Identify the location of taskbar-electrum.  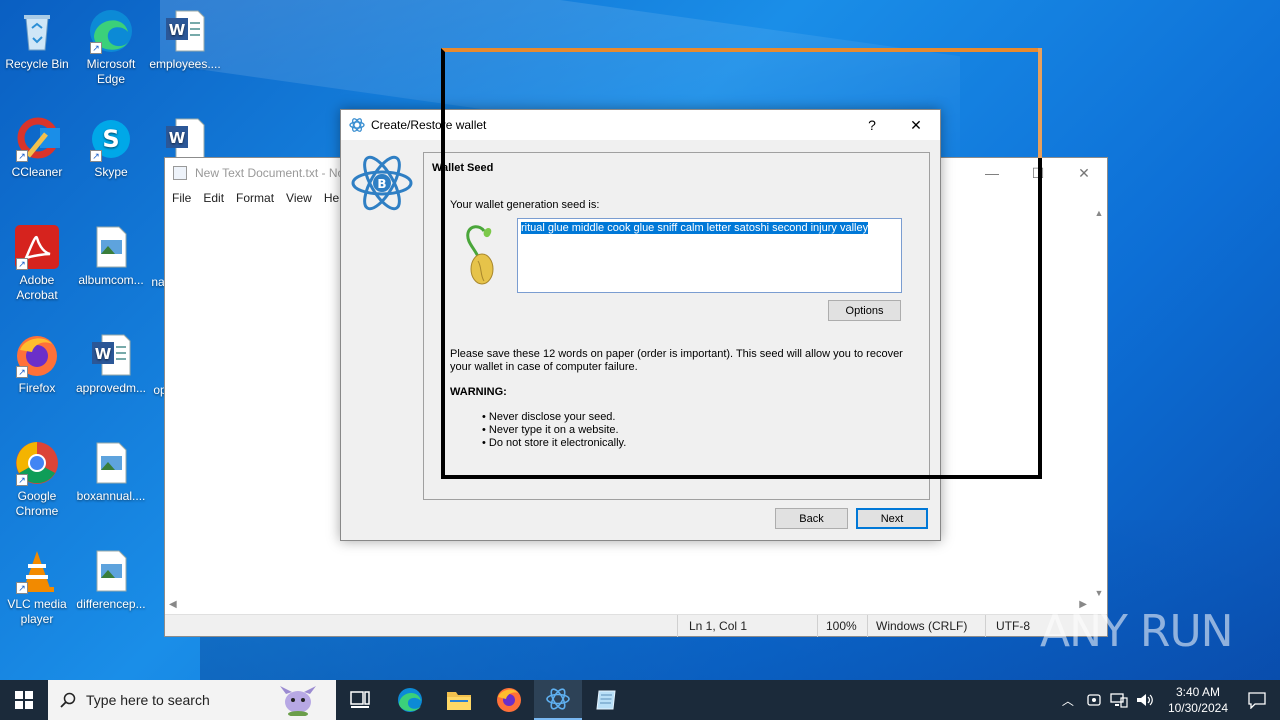
(558, 700).